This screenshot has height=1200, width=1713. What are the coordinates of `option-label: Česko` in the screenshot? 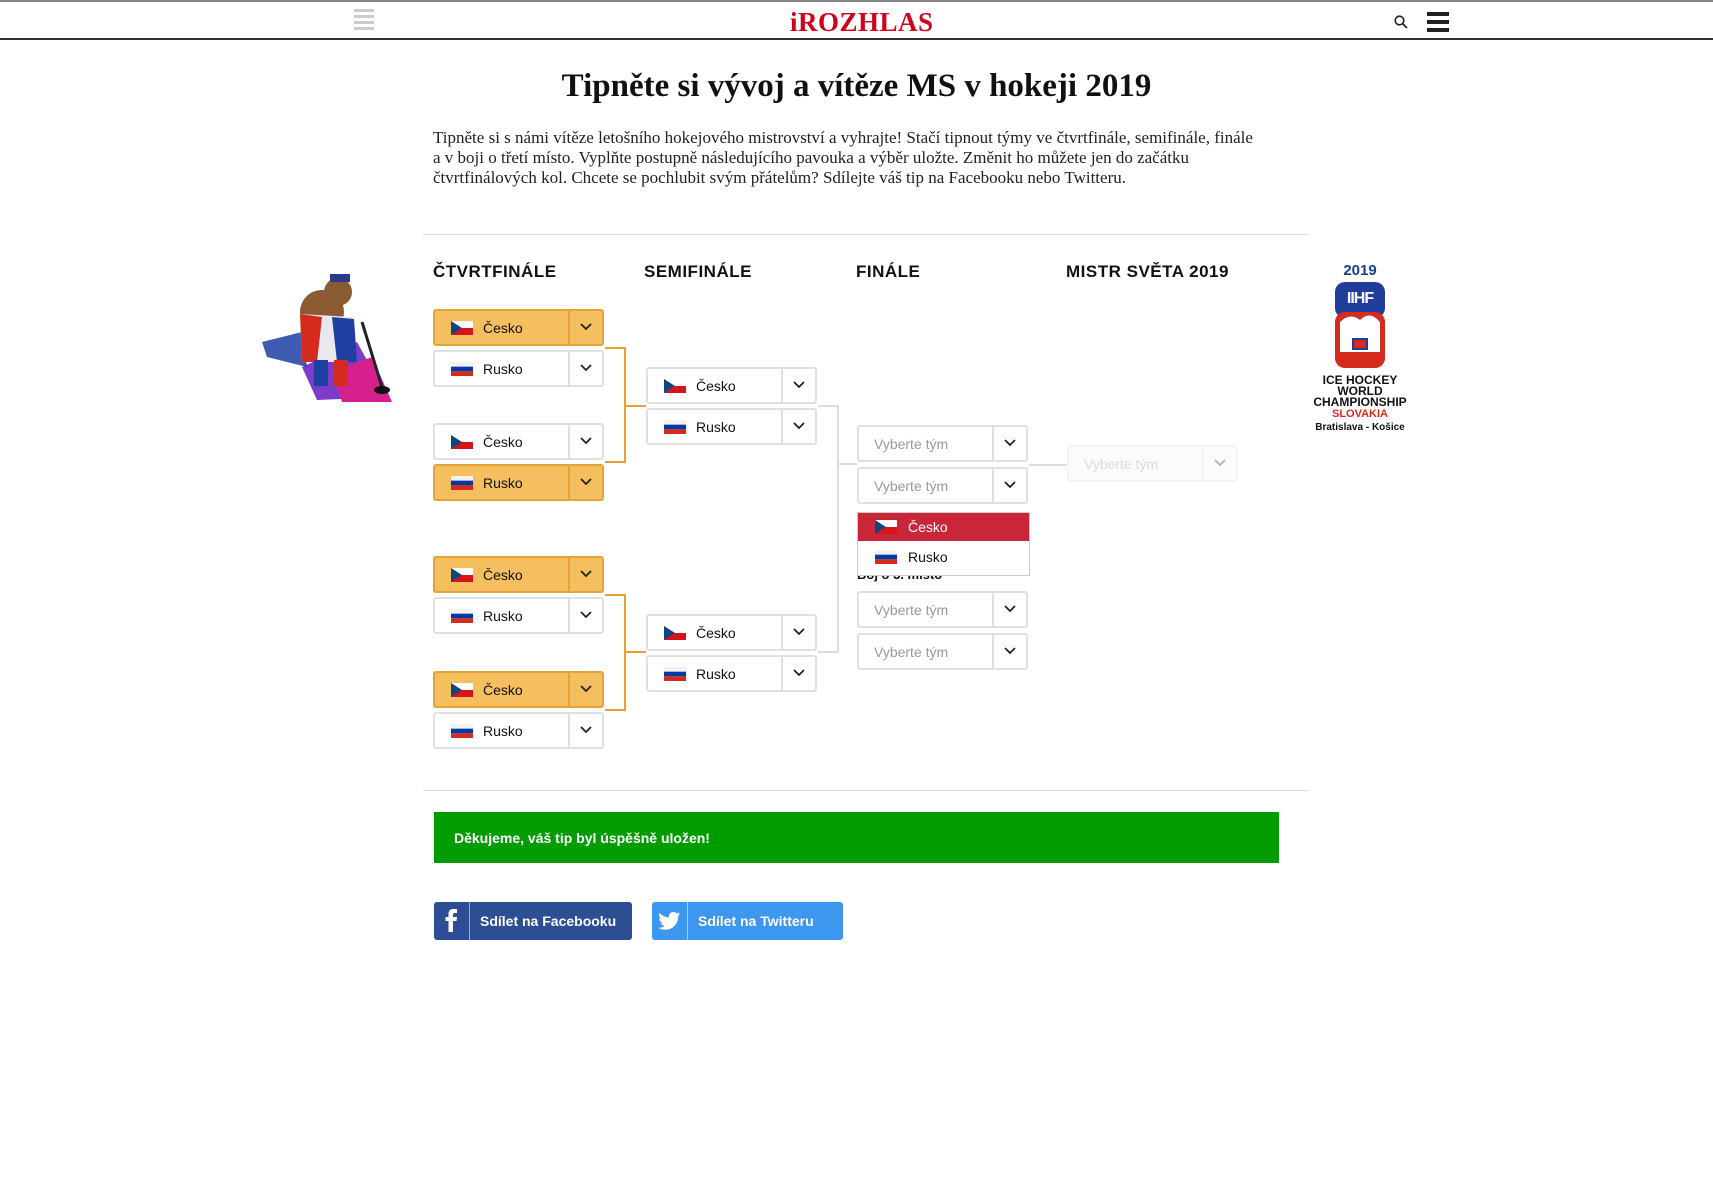 It's located at (928, 527).